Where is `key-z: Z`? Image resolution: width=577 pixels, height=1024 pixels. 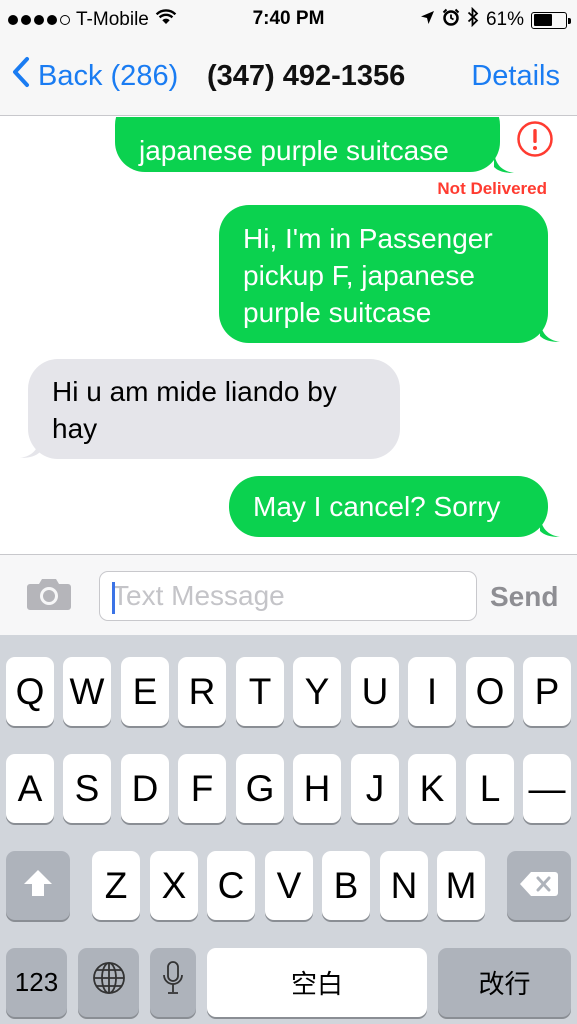 key-z: Z is located at coordinates (116, 885).